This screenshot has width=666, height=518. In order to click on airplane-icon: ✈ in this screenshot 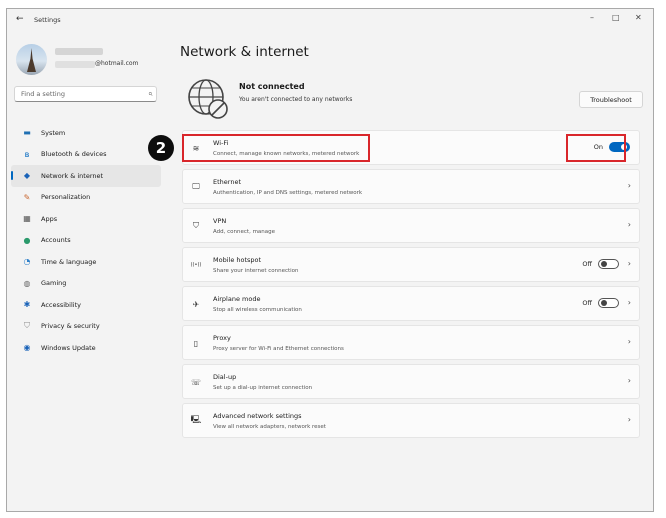, I will do `click(196, 304)`.